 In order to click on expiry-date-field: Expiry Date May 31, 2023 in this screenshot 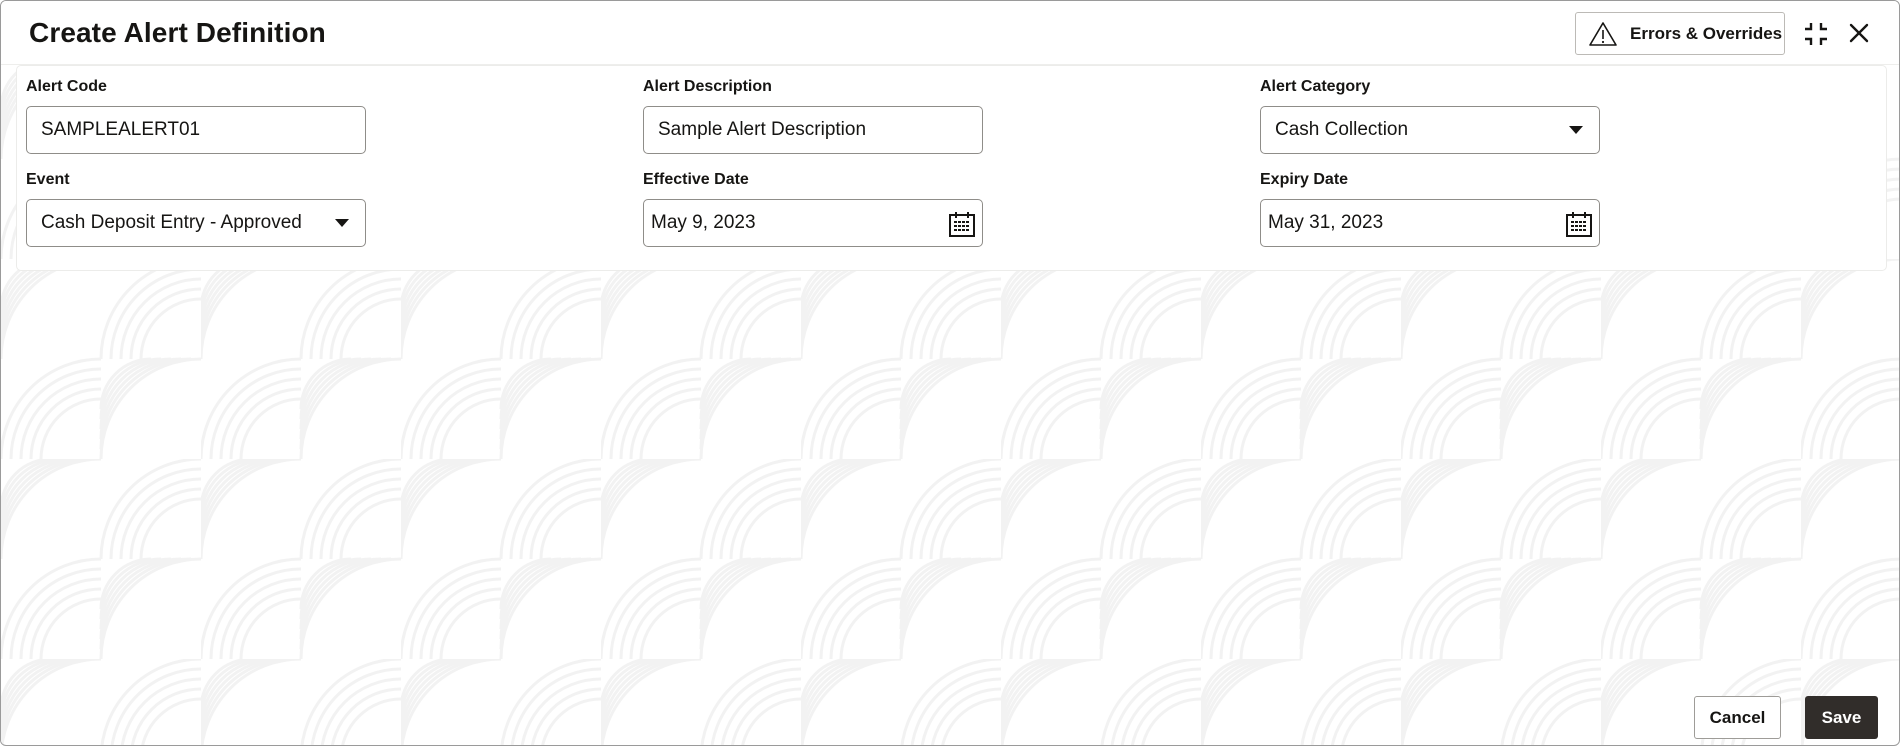, I will do `click(1430, 208)`.